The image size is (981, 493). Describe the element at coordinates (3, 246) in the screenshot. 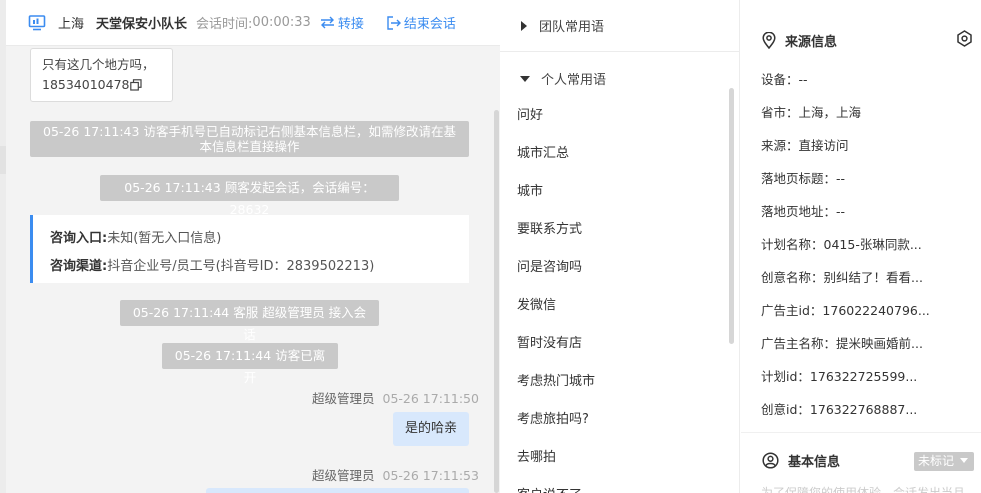

I see `chat-side-strip` at that location.